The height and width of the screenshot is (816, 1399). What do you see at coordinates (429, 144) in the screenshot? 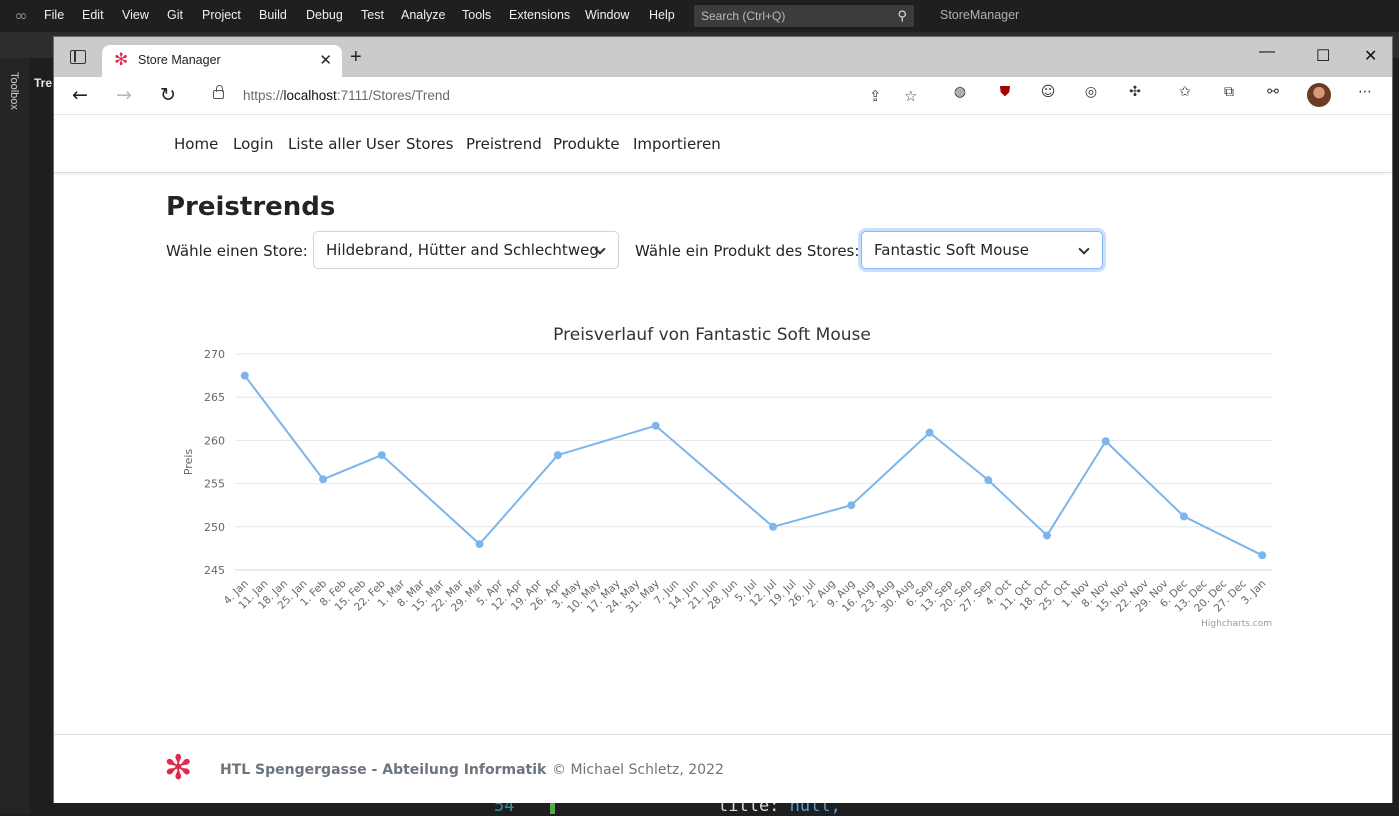
I see `nav-link-stores: Stores` at bounding box center [429, 144].